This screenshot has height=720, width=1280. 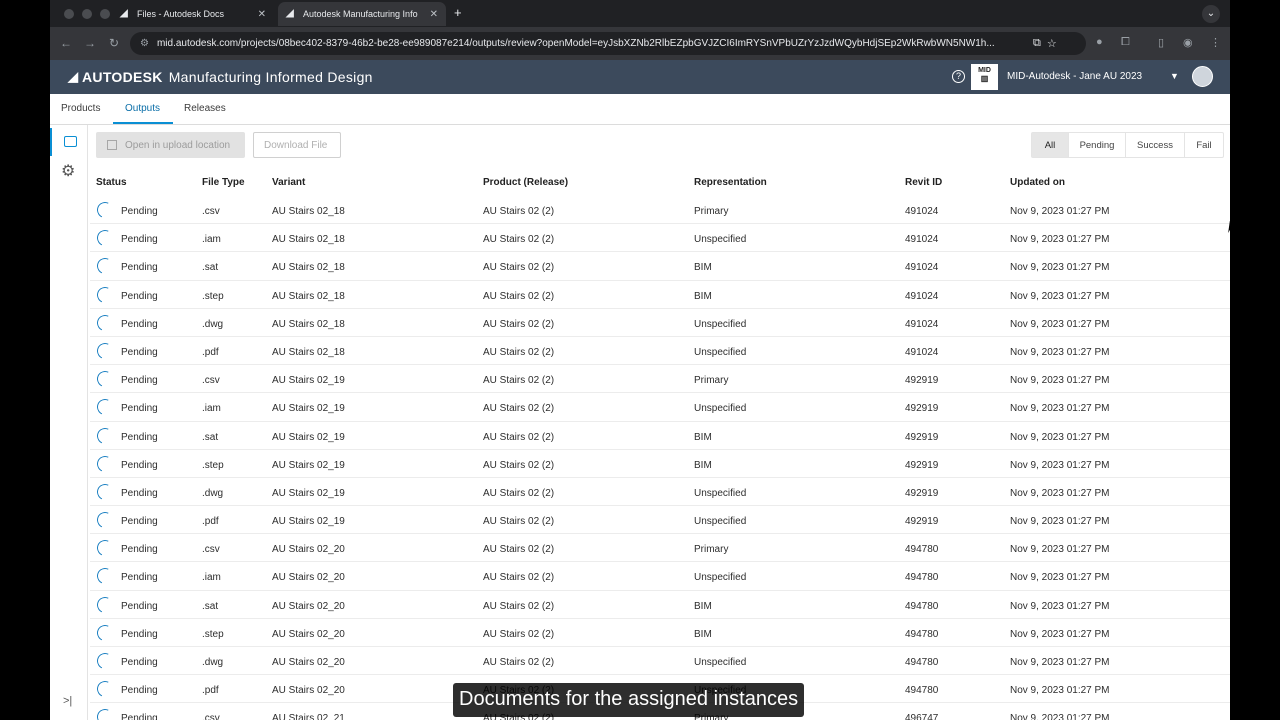 I want to click on file-type-cell: .iam, so click(x=211, y=240).